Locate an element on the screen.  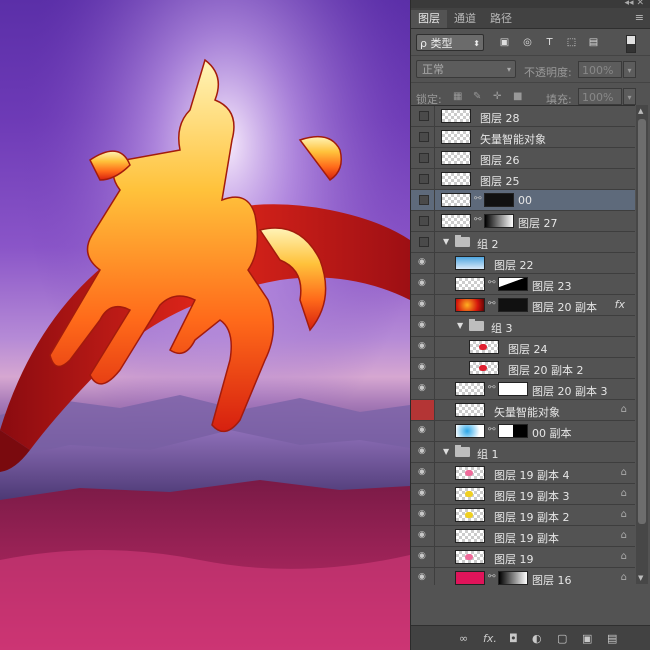
layer-name: 图层 25 is located at coordinates (500, 181).